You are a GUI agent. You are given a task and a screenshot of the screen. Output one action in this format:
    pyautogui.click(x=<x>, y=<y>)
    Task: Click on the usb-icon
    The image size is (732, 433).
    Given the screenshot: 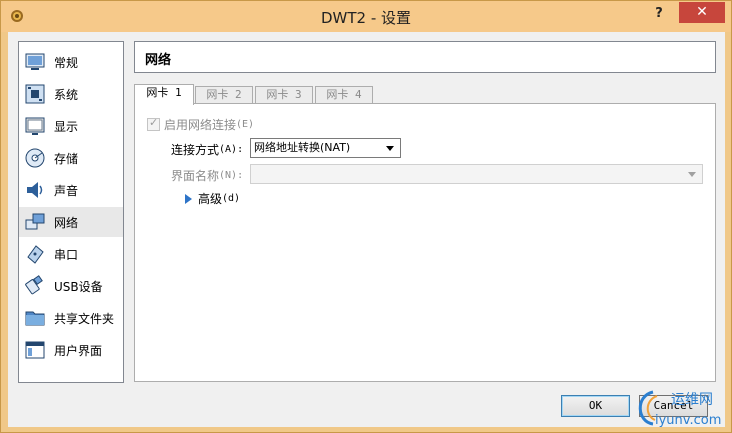 What is the action you would take?
    pyautogui.click(x=34, y=285)
    